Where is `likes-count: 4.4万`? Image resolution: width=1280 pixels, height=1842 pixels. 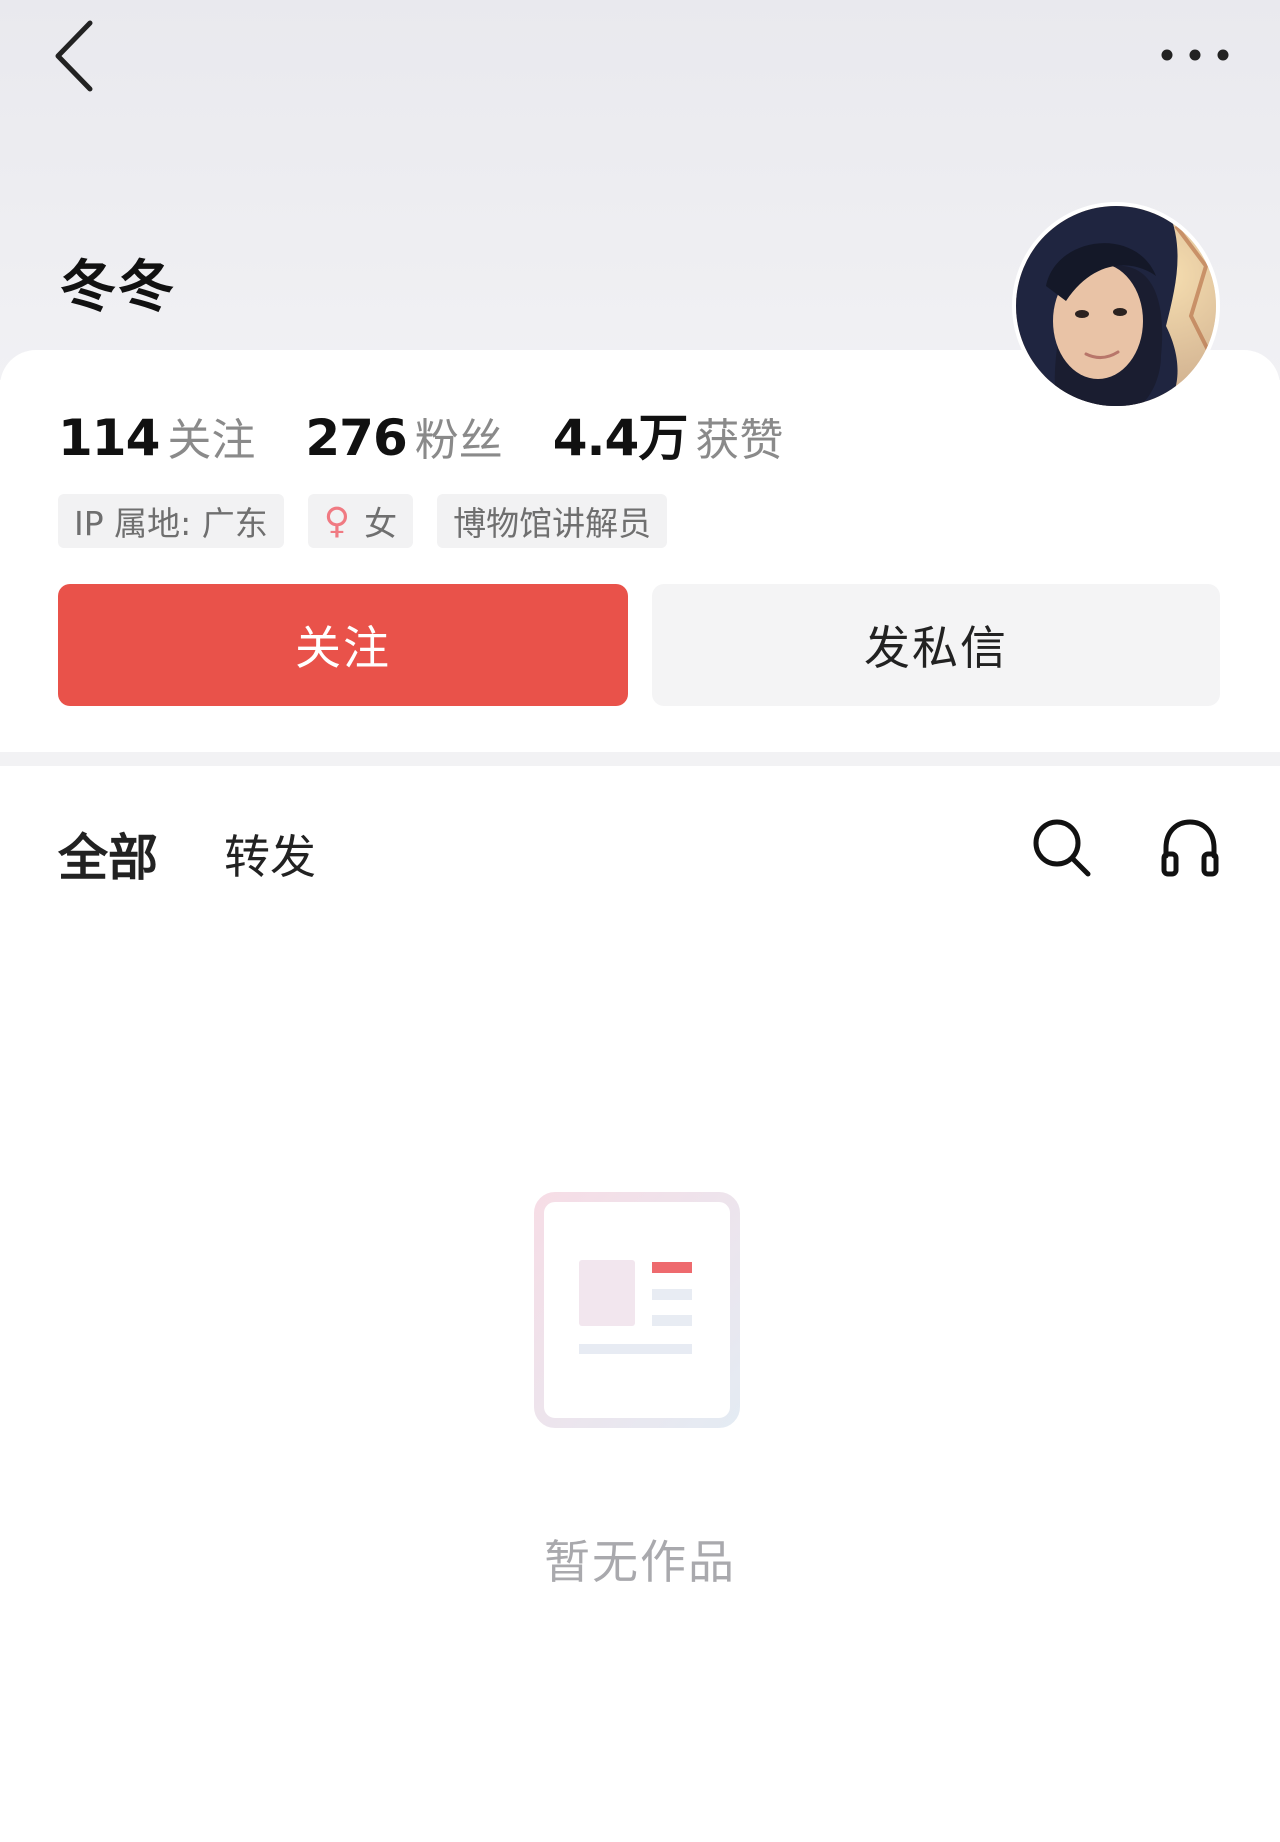 likes-count: 4.4万 is located at coordinates (620, 438).